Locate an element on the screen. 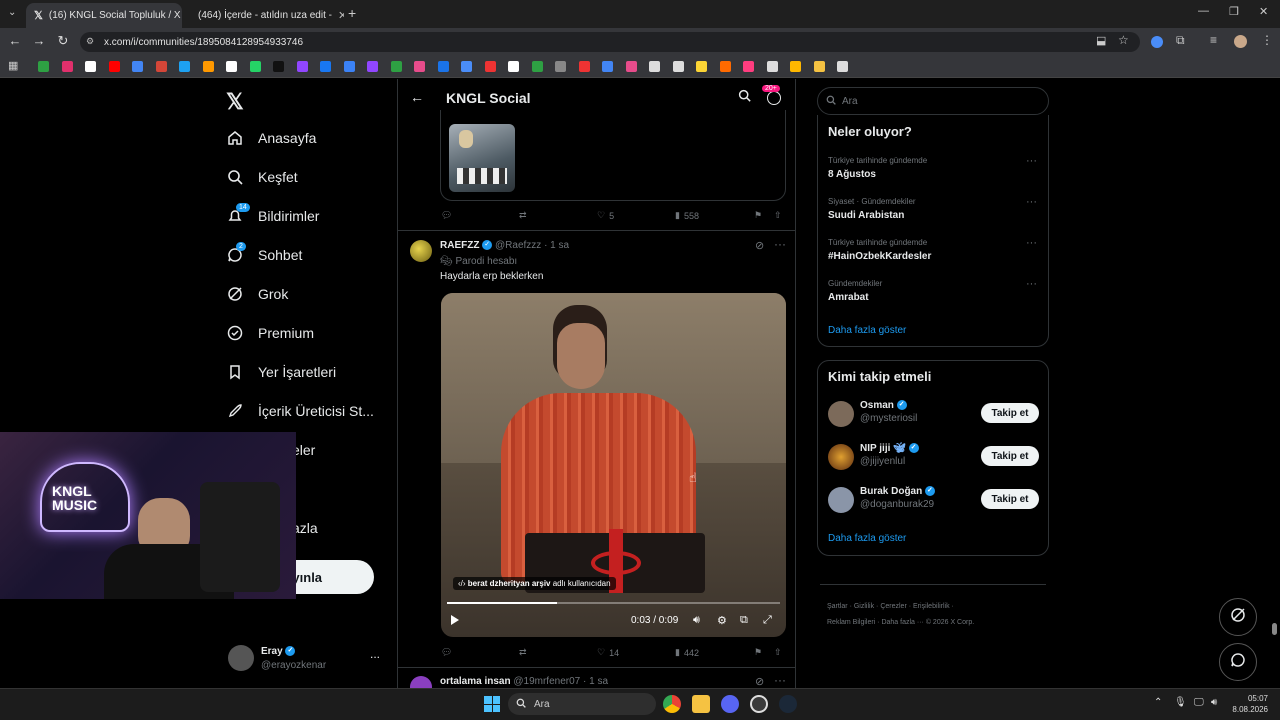 This screenshot has width=1280, height=720. reload-icon: ↻ is located at coordinates (63, 41).